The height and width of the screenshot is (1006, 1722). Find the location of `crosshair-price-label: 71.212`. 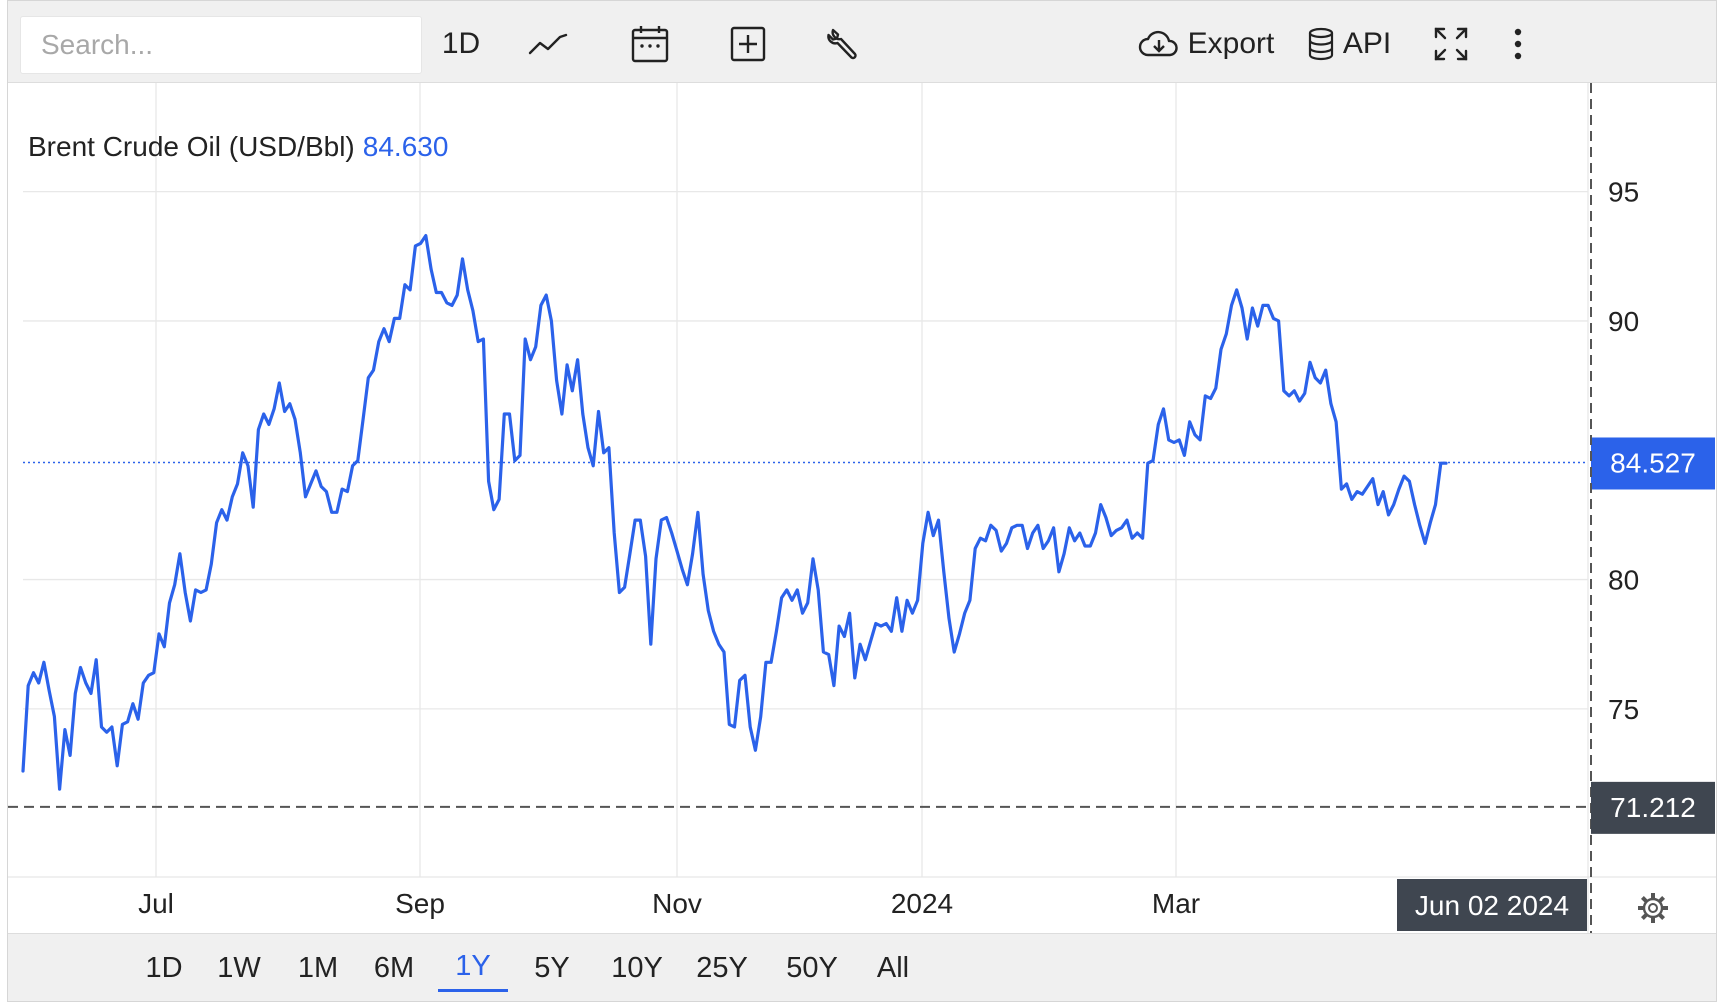

crosshair-price-label: 71.212 is located at coordinates (1653, 807).